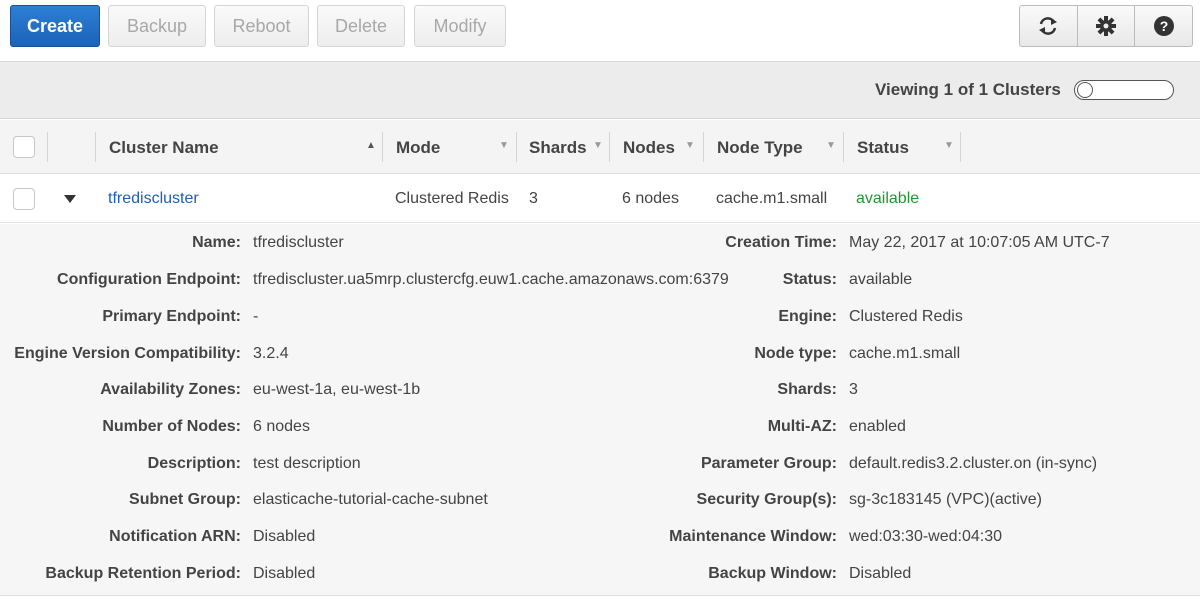 Image resolution: width=1200 pixels, height=600 pixels. What do you see at coordinates (1085, 90) in the screenshot?
I see `slider-knob` at bounding box center [1085, 90].